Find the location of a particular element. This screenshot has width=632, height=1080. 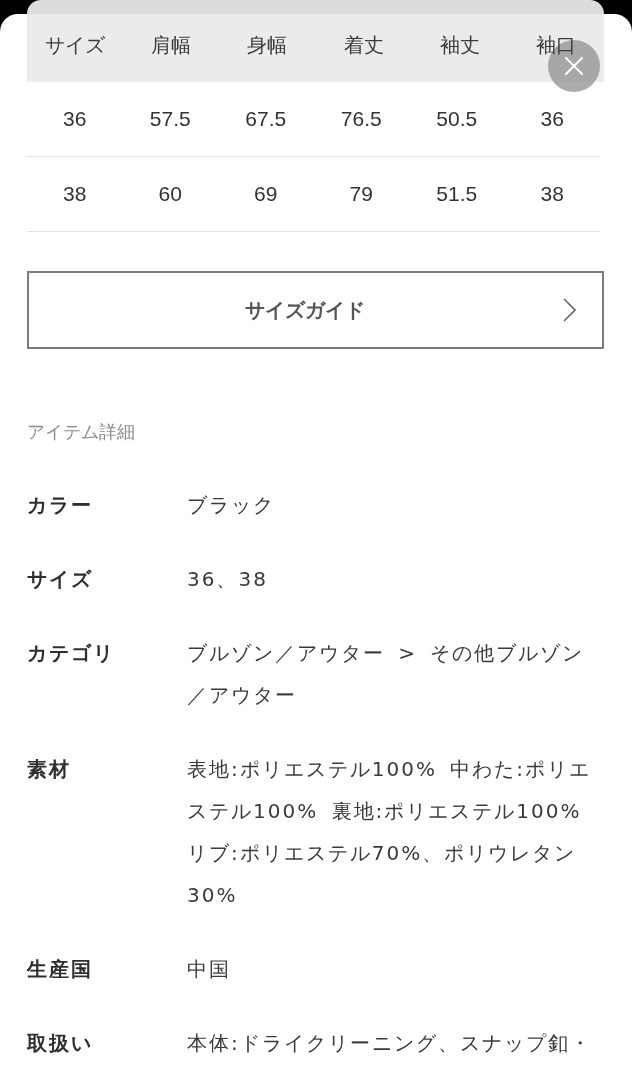

table-cell: 69 is located at coordinates (266, 194).